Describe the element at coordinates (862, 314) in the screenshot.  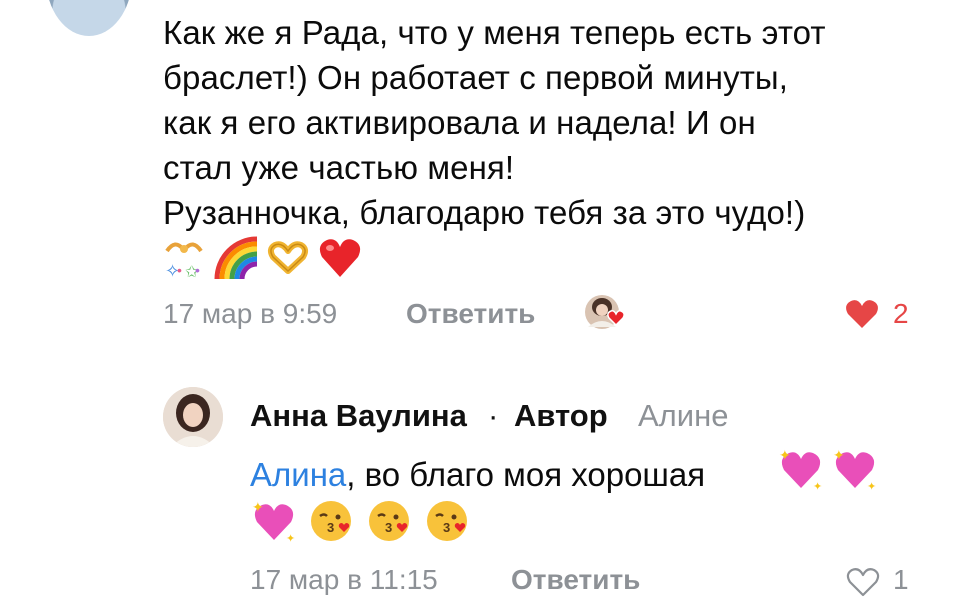
I see `like-filled-icon` at that location.